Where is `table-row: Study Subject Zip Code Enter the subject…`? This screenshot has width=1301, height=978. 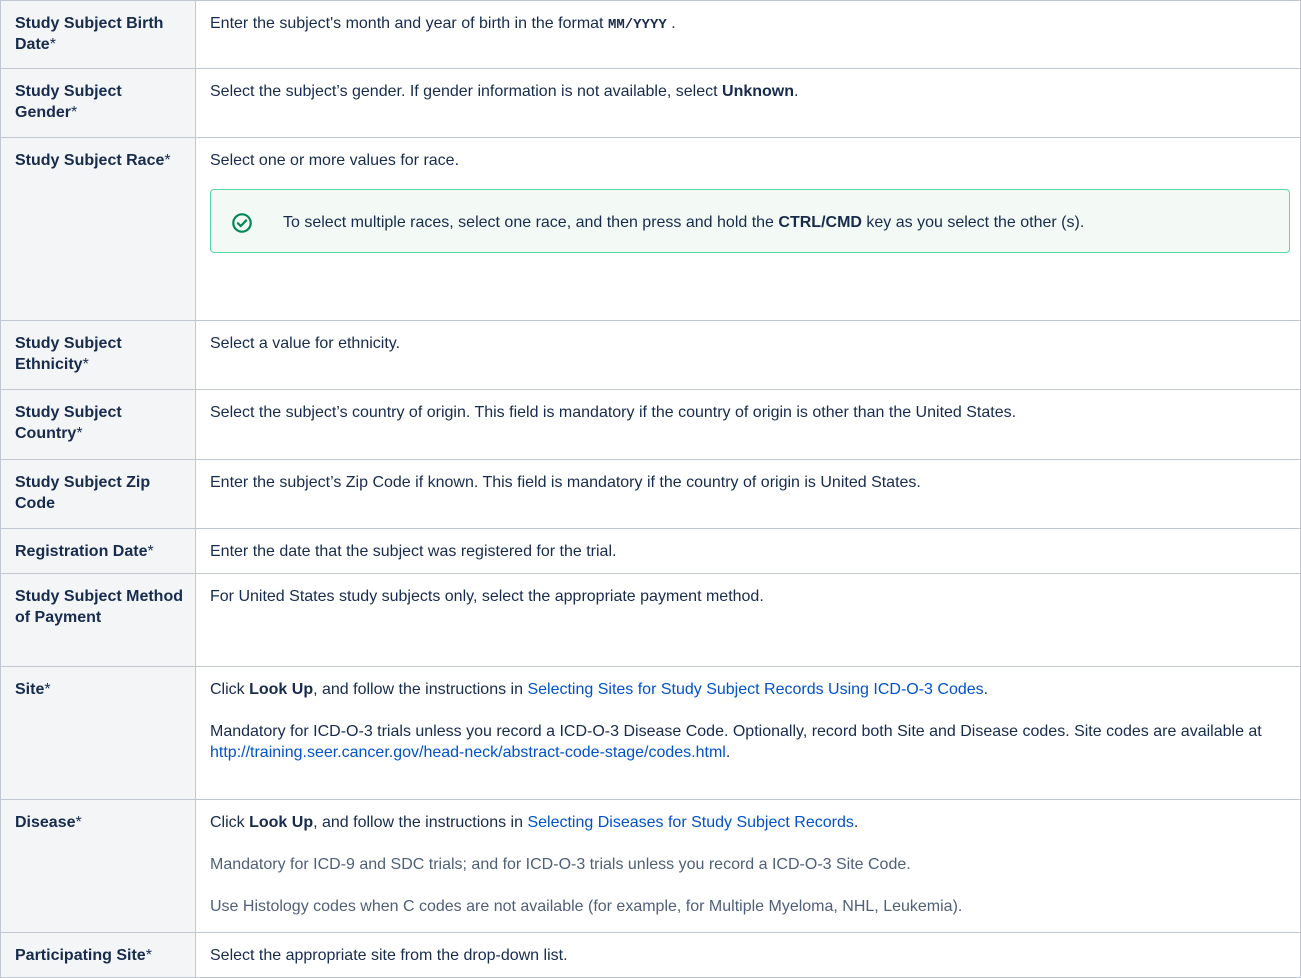 table-row: Study Subject Zip Code Enter the subject… is located at coordinates (650, 494).